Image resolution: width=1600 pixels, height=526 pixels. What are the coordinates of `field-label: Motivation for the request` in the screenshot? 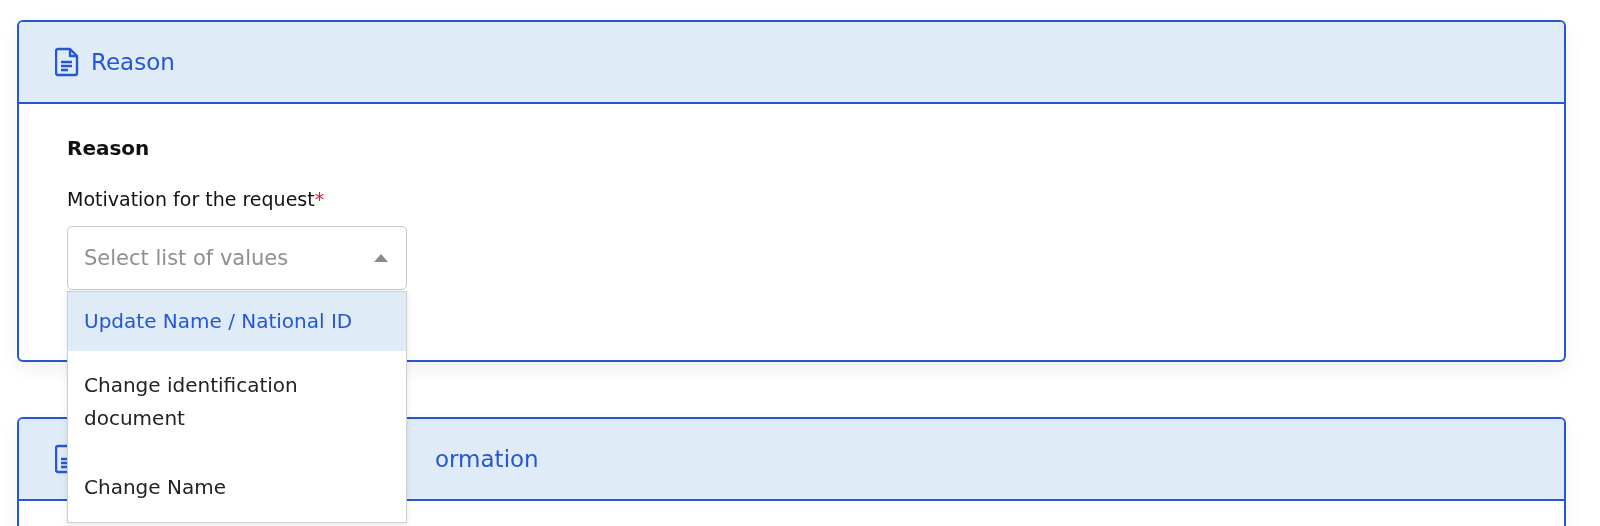 It's located at (191, 199).